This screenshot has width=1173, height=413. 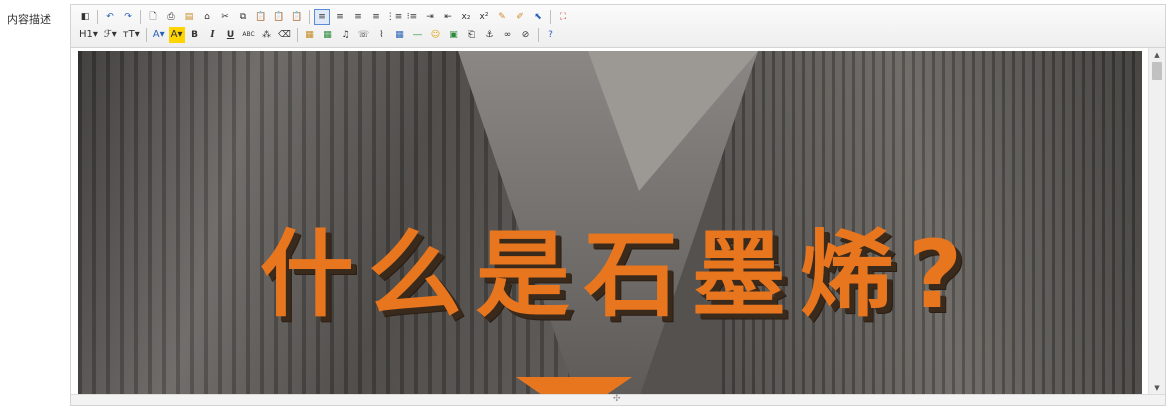 What do you see at coordinates (189, 17) in the screenshot?
I see `template-icon: ▤` at bounding box center [189, 17].